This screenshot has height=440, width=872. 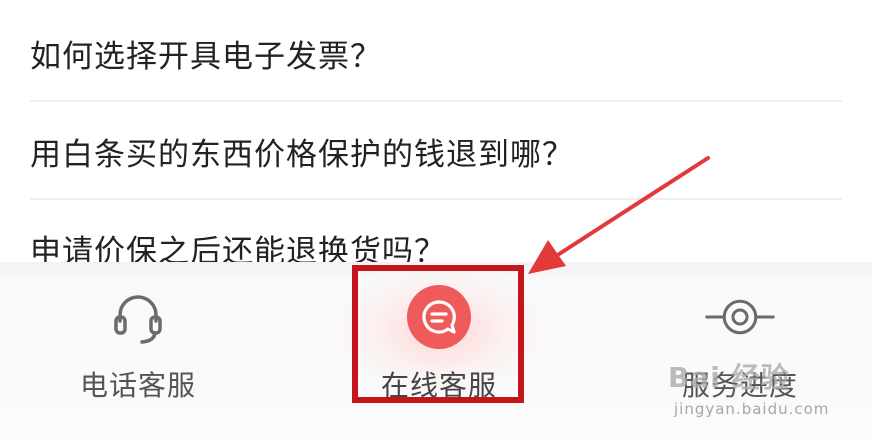 What do you see at coordinates (302, 154) in the screenshot?
I see `faq-question: 用白条买的东西价格保护的钱退到哪？` at bounding box center [302, 154].